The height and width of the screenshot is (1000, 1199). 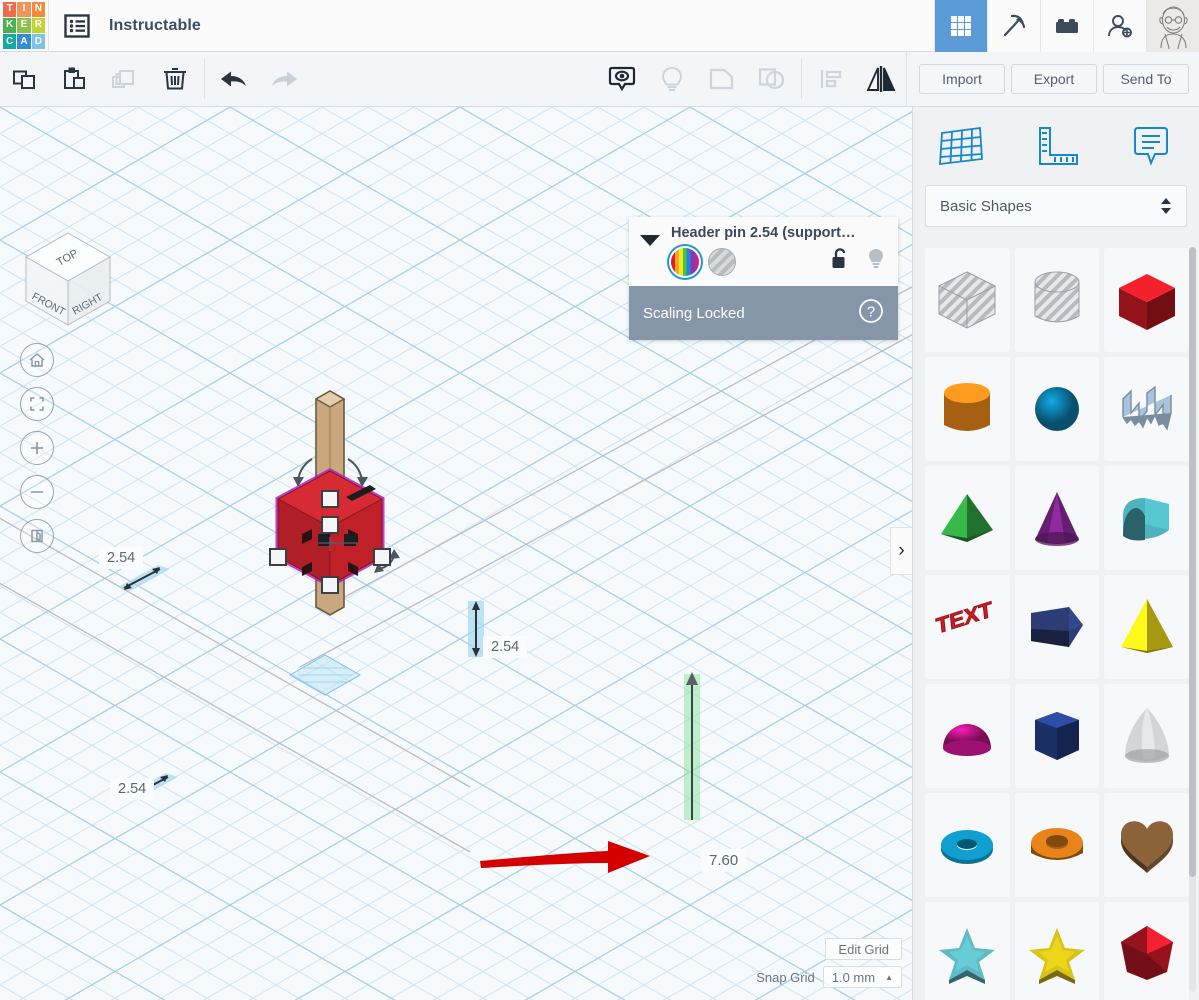 I want to click on file-actions: Import Export Send To, so click(x=1052, y=79).